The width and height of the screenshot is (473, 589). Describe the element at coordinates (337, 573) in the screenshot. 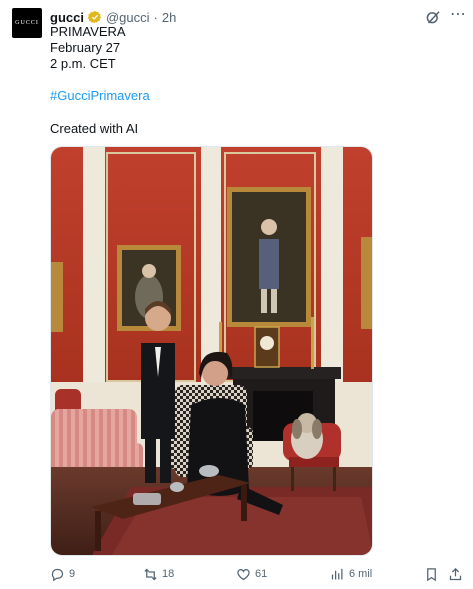

I see `views-icon` at that location.